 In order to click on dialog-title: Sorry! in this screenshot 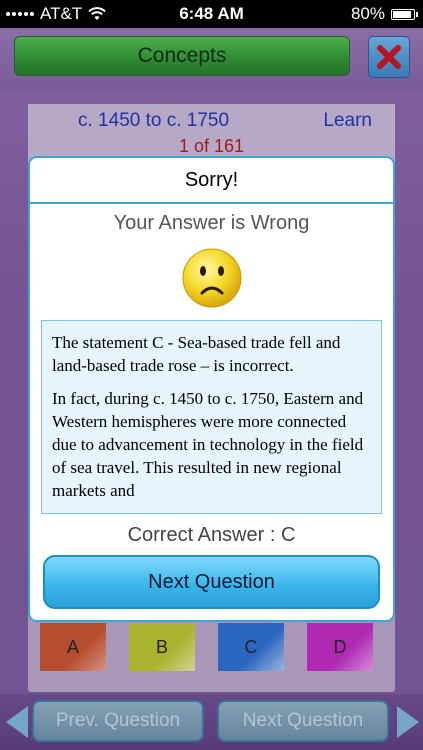, I will do `click(211, 181)`.